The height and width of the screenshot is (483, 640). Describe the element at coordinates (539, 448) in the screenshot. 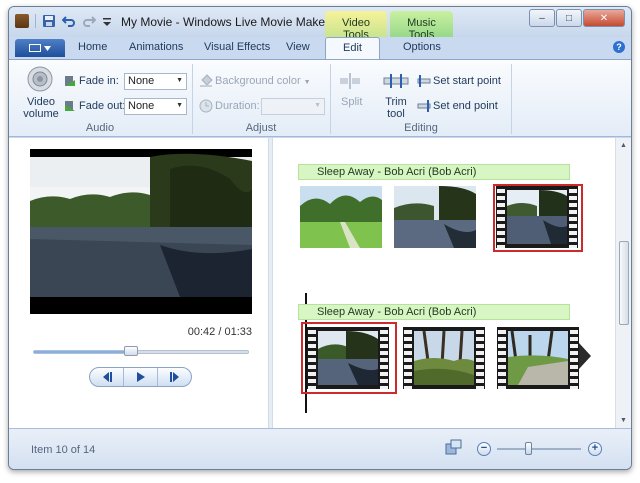

I see `zoom-slider` at that location.